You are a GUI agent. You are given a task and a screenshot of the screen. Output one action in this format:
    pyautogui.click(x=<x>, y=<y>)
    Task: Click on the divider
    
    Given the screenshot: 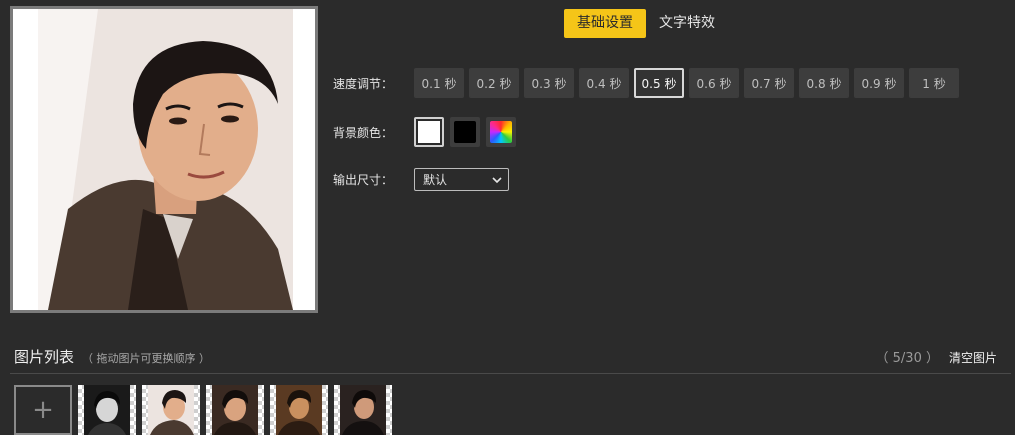 What is the action you would take?
    pyautogui.click(x=510, y=373)
    